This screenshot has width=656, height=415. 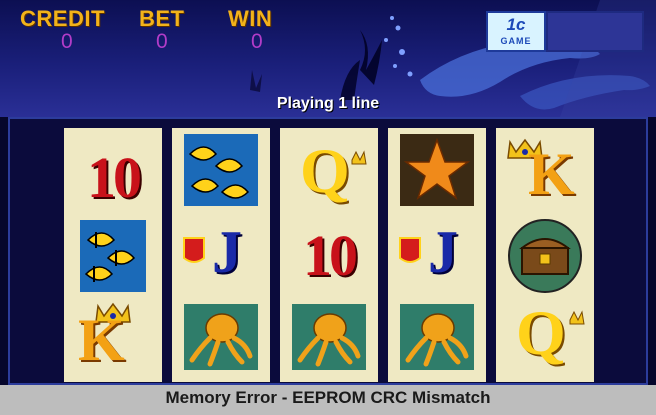 I want to click on game-logo: 1c GAME, so click(x=516, y=31).